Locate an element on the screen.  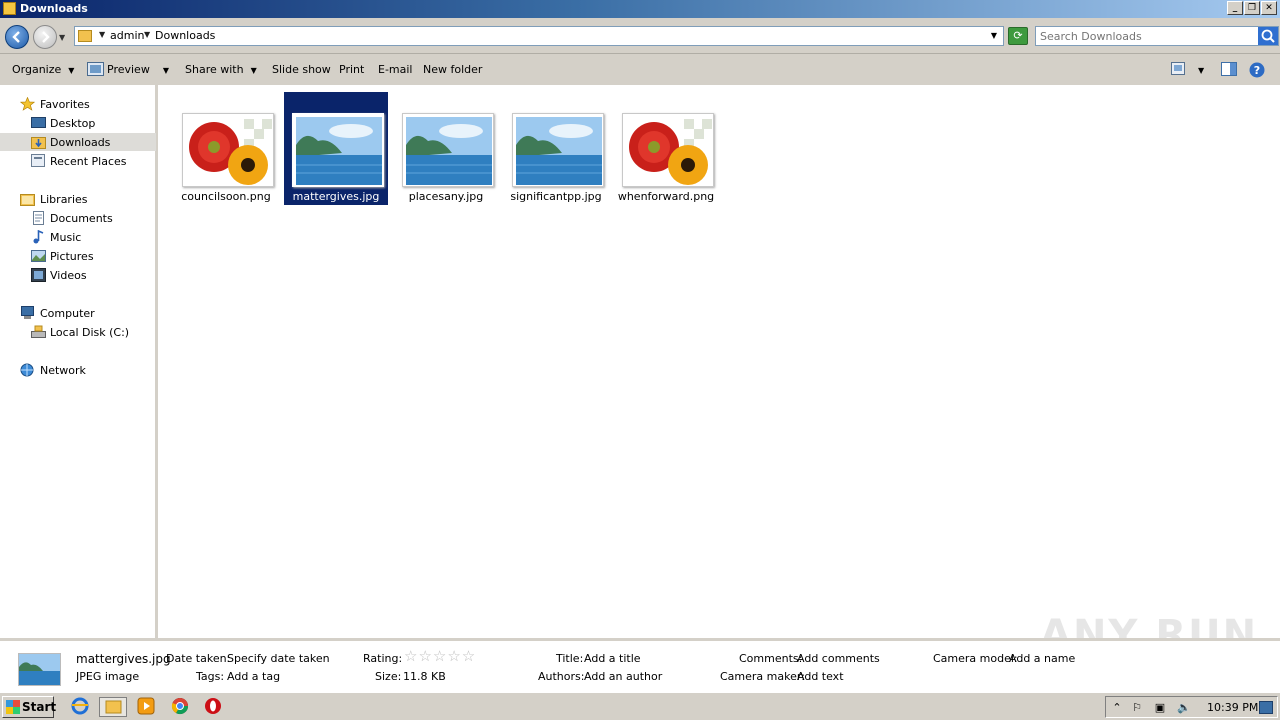
restore-button: ❐ is located at coordinates (1252, 8).